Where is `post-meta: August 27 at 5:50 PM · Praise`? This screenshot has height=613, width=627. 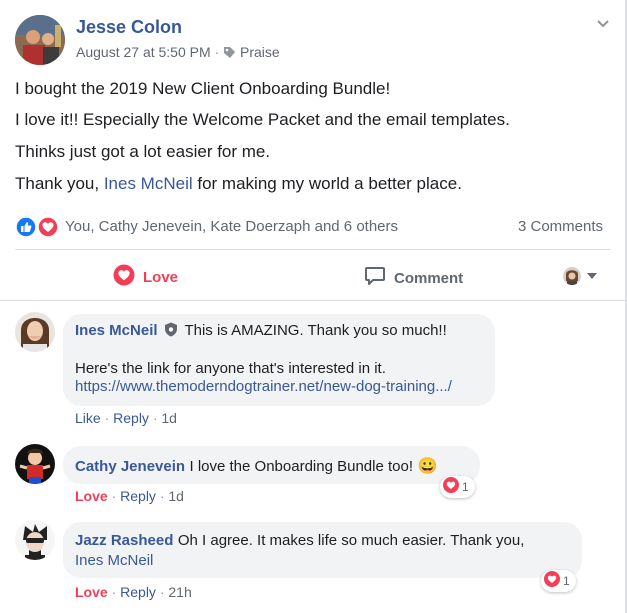
post-meta: August 27 at 5:50 PM · Praise is located at coordinates (178, 53).